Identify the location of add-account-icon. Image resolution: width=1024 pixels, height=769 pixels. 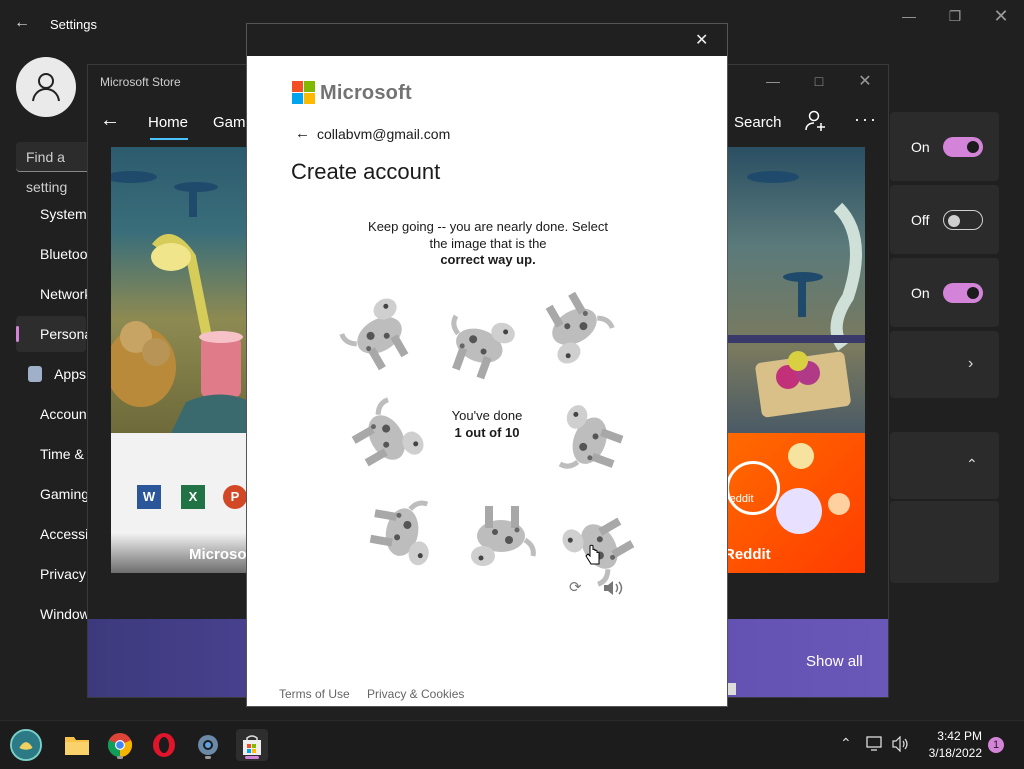
(816, 123).